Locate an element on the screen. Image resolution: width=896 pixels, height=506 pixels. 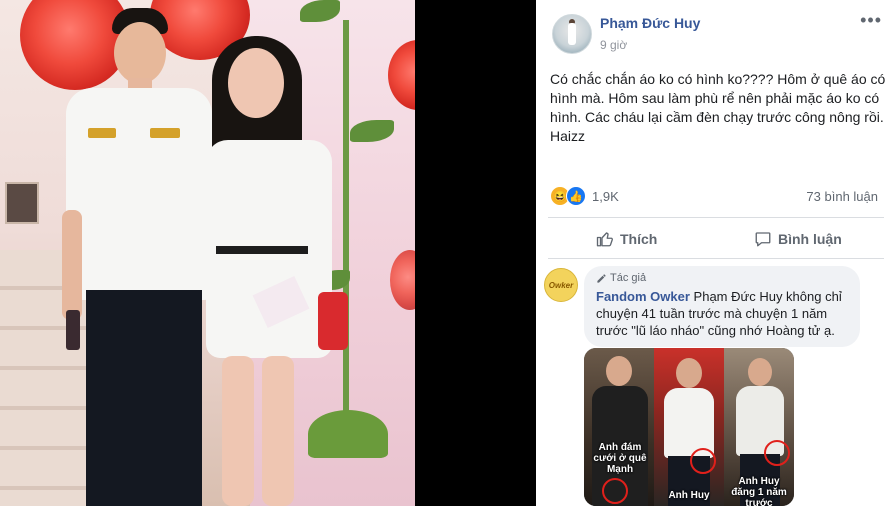
commenter-name: Fandom Owker is located at coordinates (643, 296).